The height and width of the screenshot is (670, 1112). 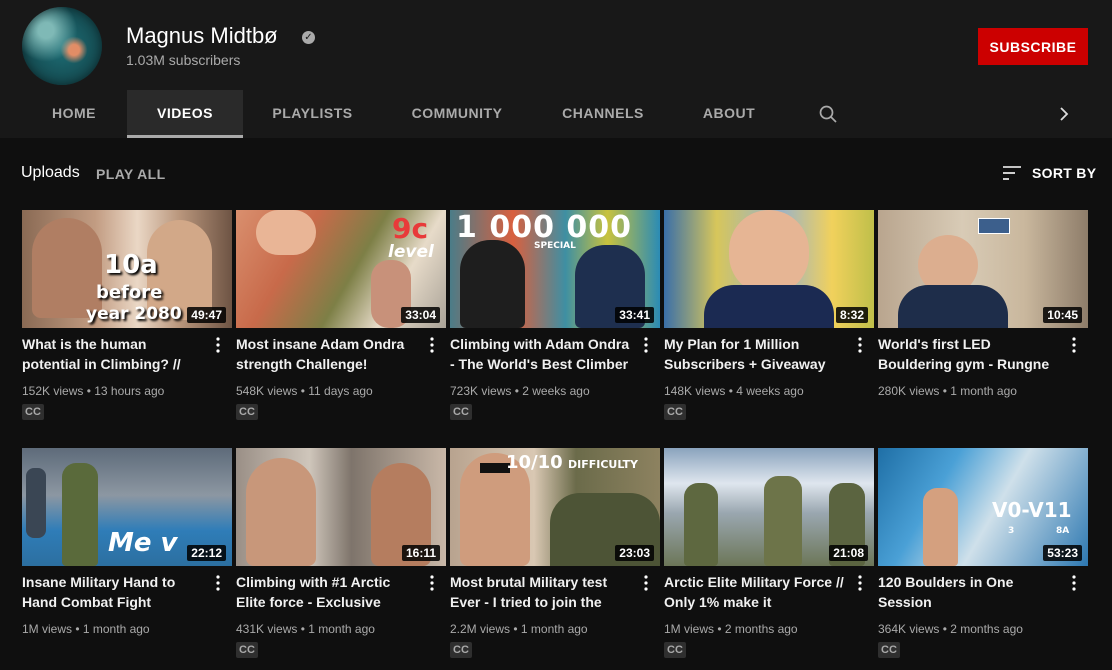 What do you see at coordinates (729, 114) in the screenshot?
I see `tab-about: ABOUT` at bounding box center [729, 114].